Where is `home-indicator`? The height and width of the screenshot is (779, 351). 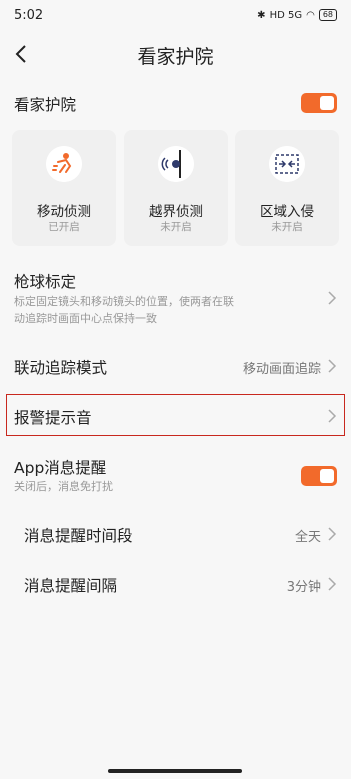 home-indicator is located at coordinates (175, 771).